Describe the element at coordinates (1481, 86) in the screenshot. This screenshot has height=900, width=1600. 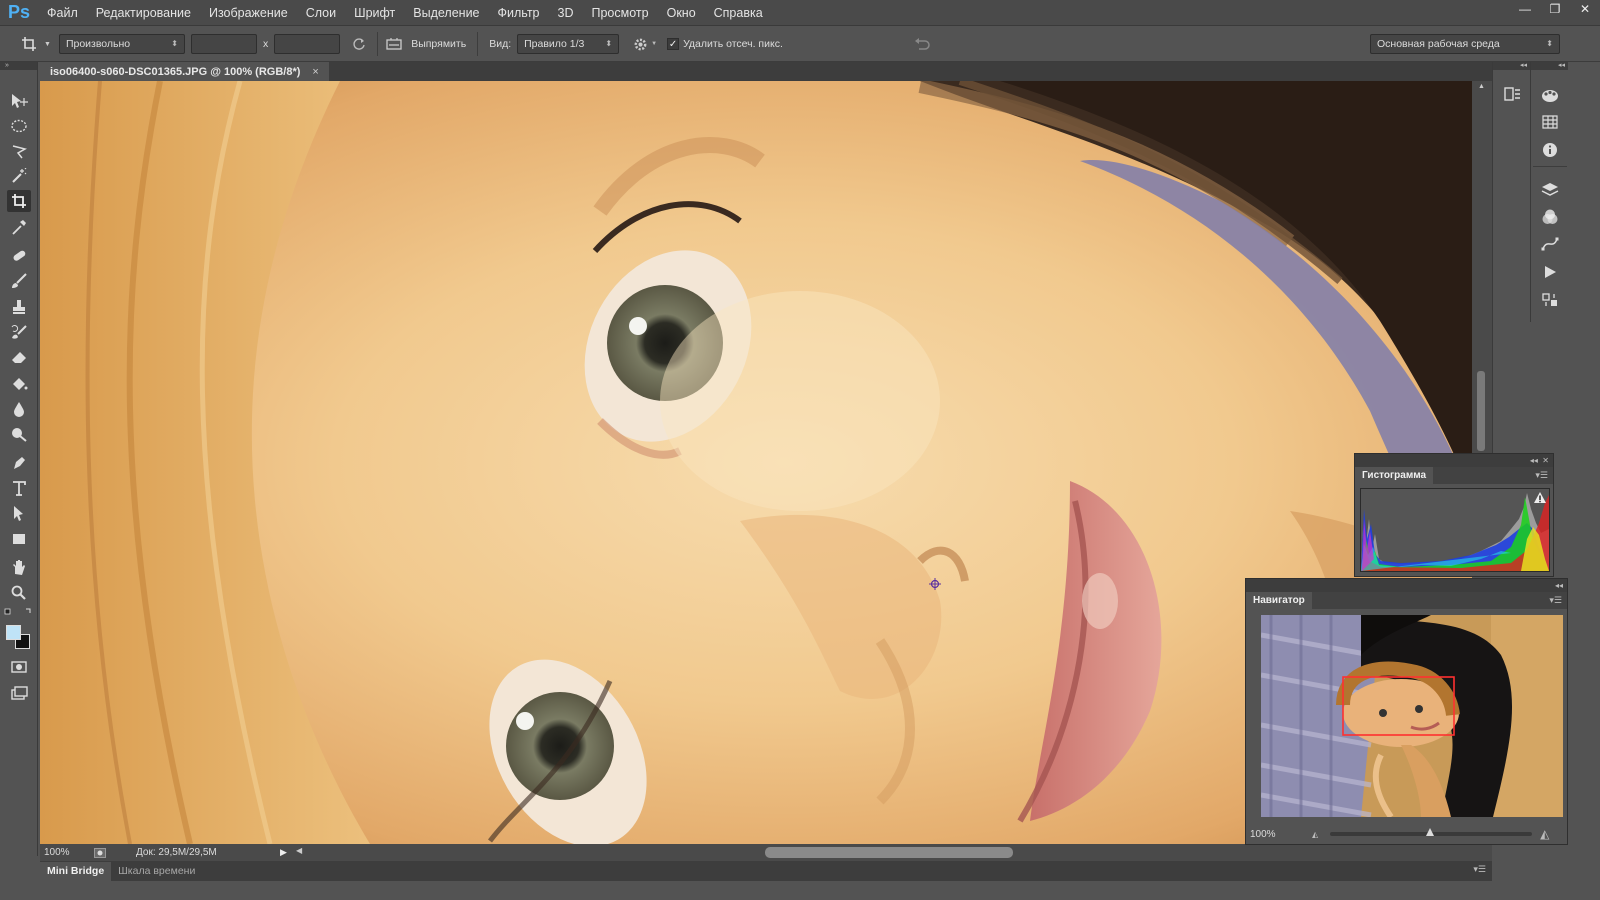
I see `scroll-up-icon: ▲` at that location.